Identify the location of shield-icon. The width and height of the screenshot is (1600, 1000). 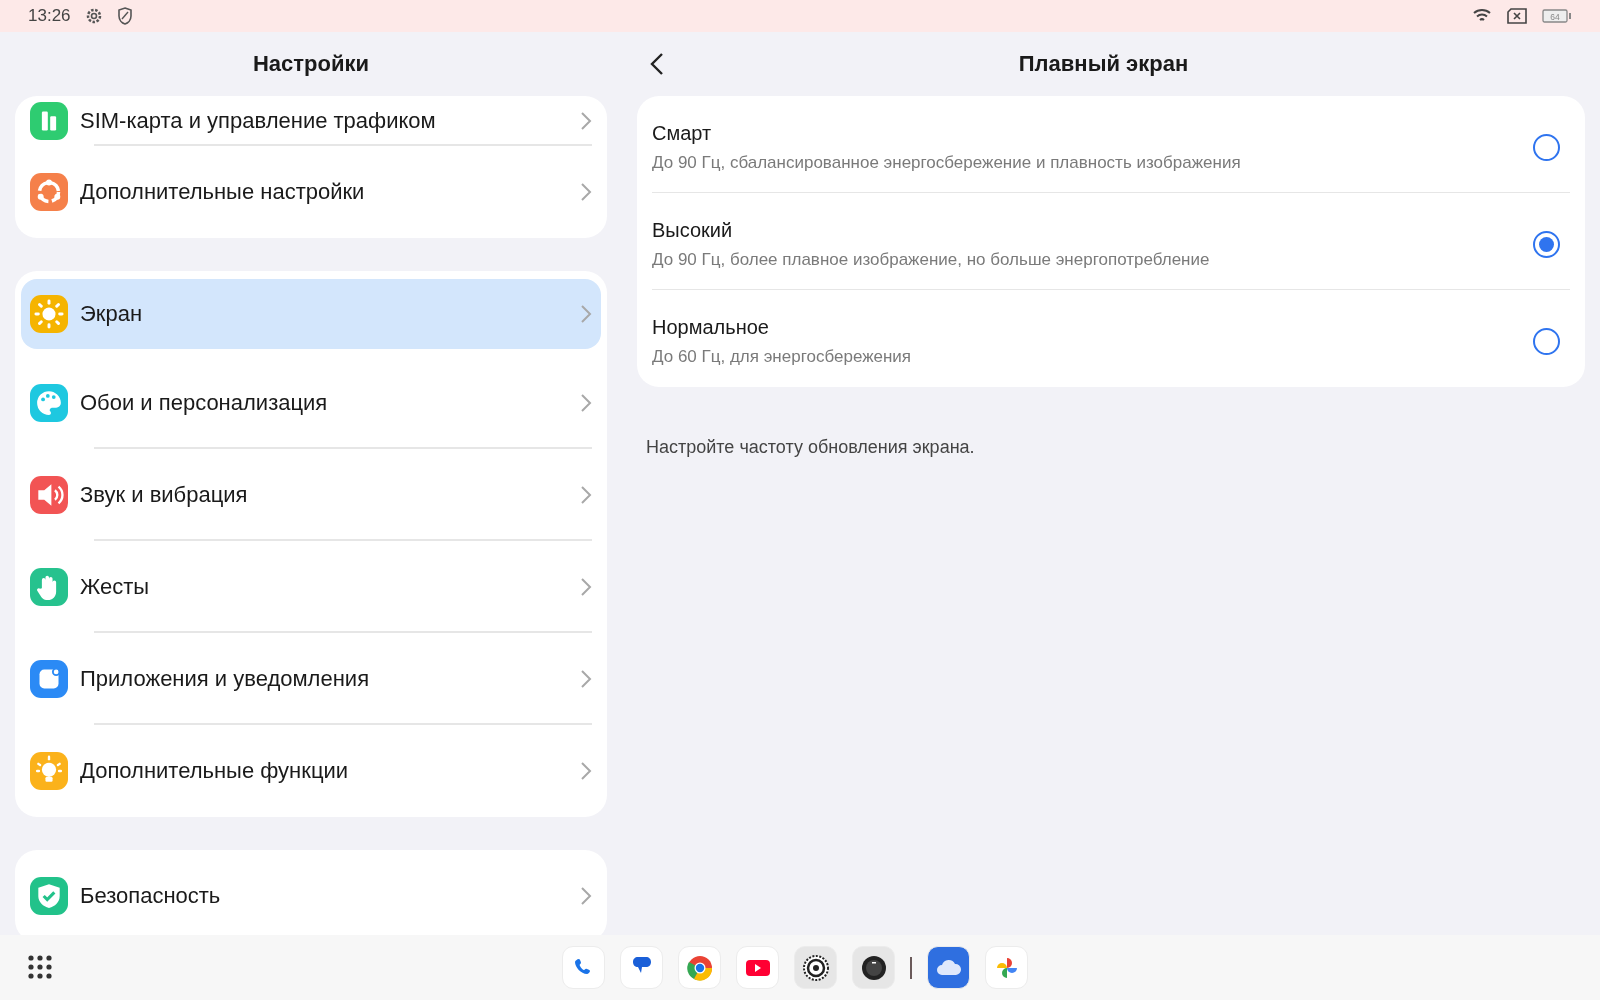
(124, 16).